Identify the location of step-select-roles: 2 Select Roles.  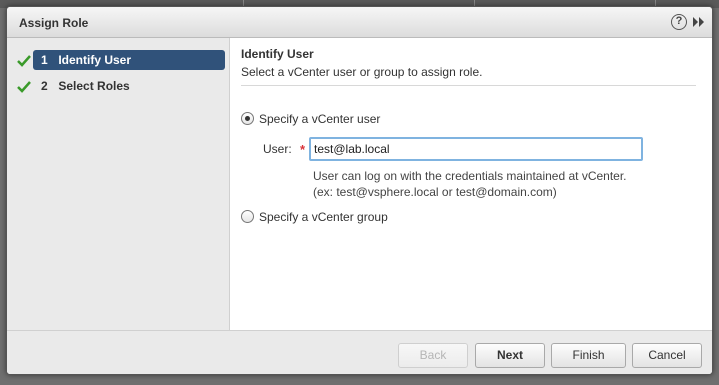
(129, 86).